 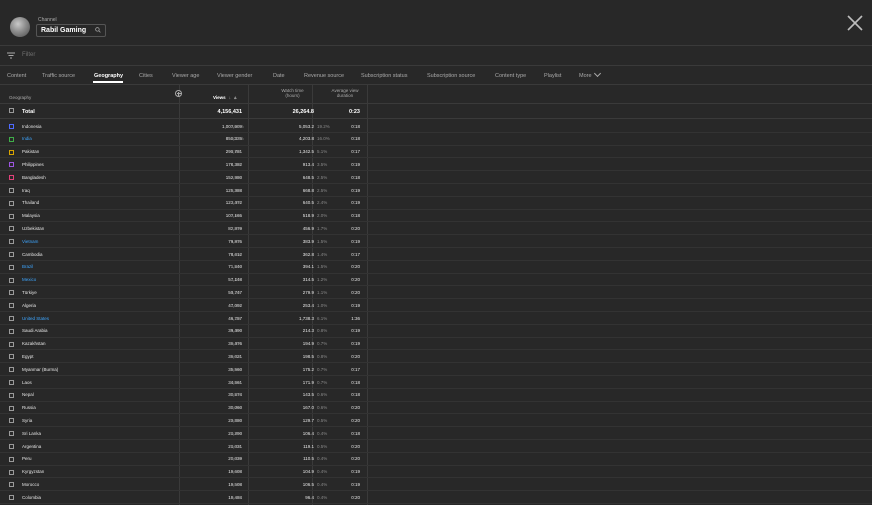 I want to click on table-row: Cambodia 78,612 1.8% 362.8 1.4% 0:17, so click(x=436, y=254).